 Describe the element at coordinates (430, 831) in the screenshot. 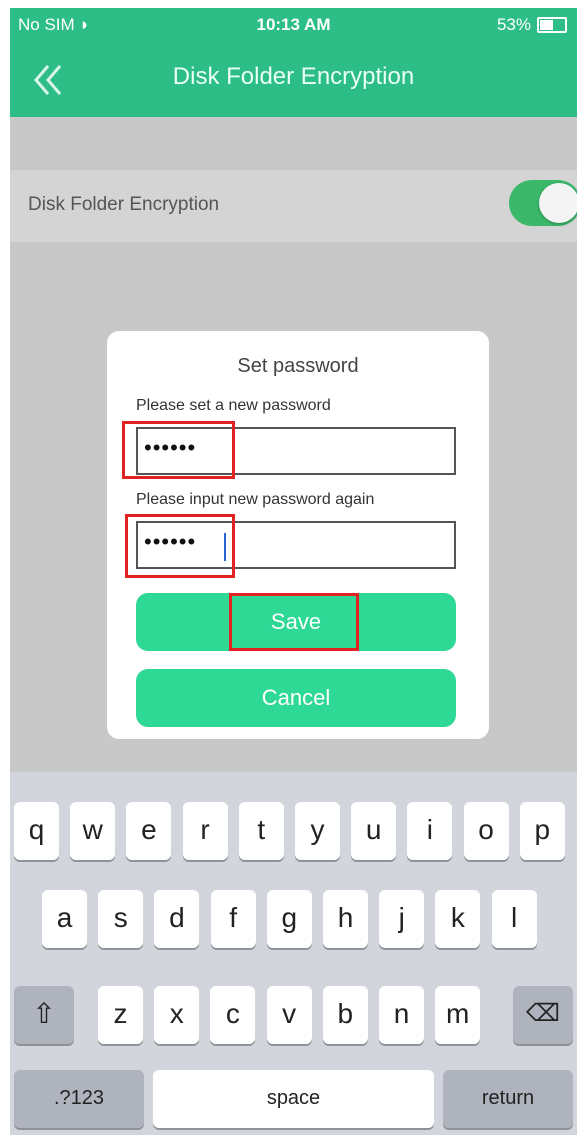

I see `key-i: i` at that location.